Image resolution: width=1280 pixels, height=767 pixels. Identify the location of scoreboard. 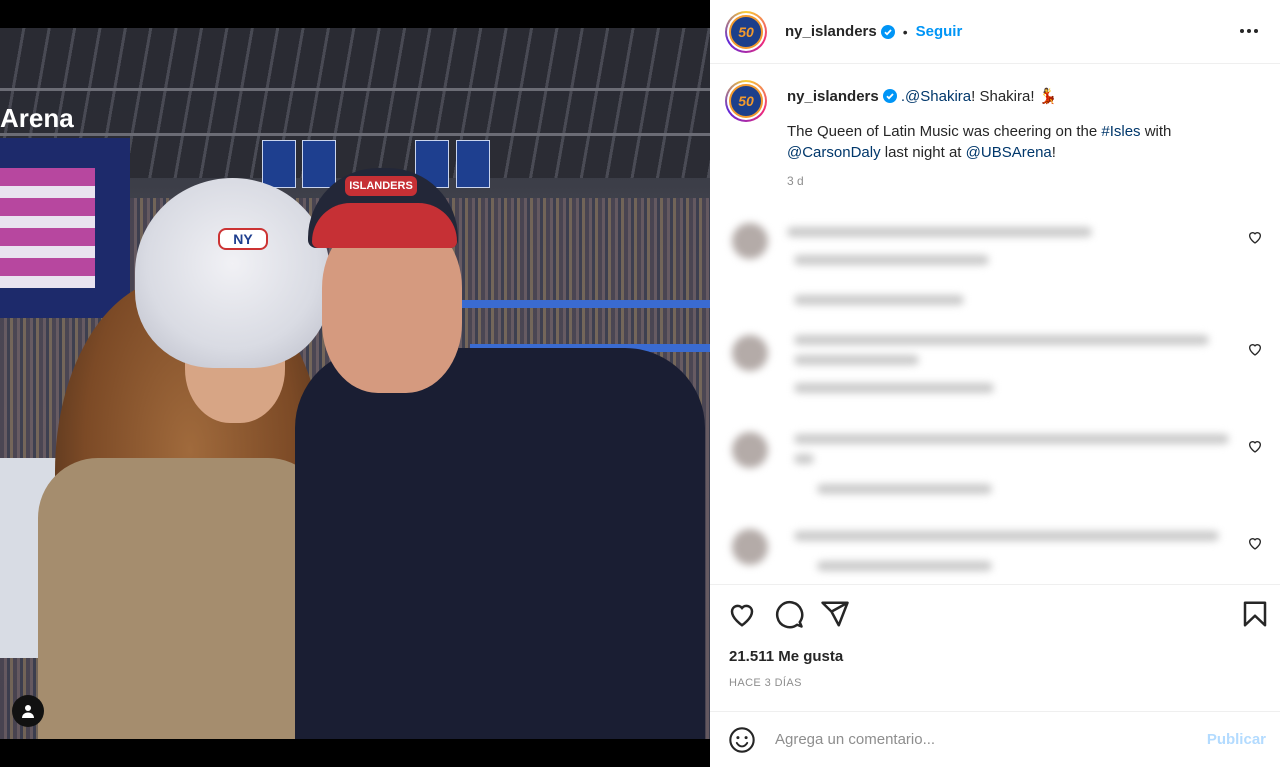
(65, 228).